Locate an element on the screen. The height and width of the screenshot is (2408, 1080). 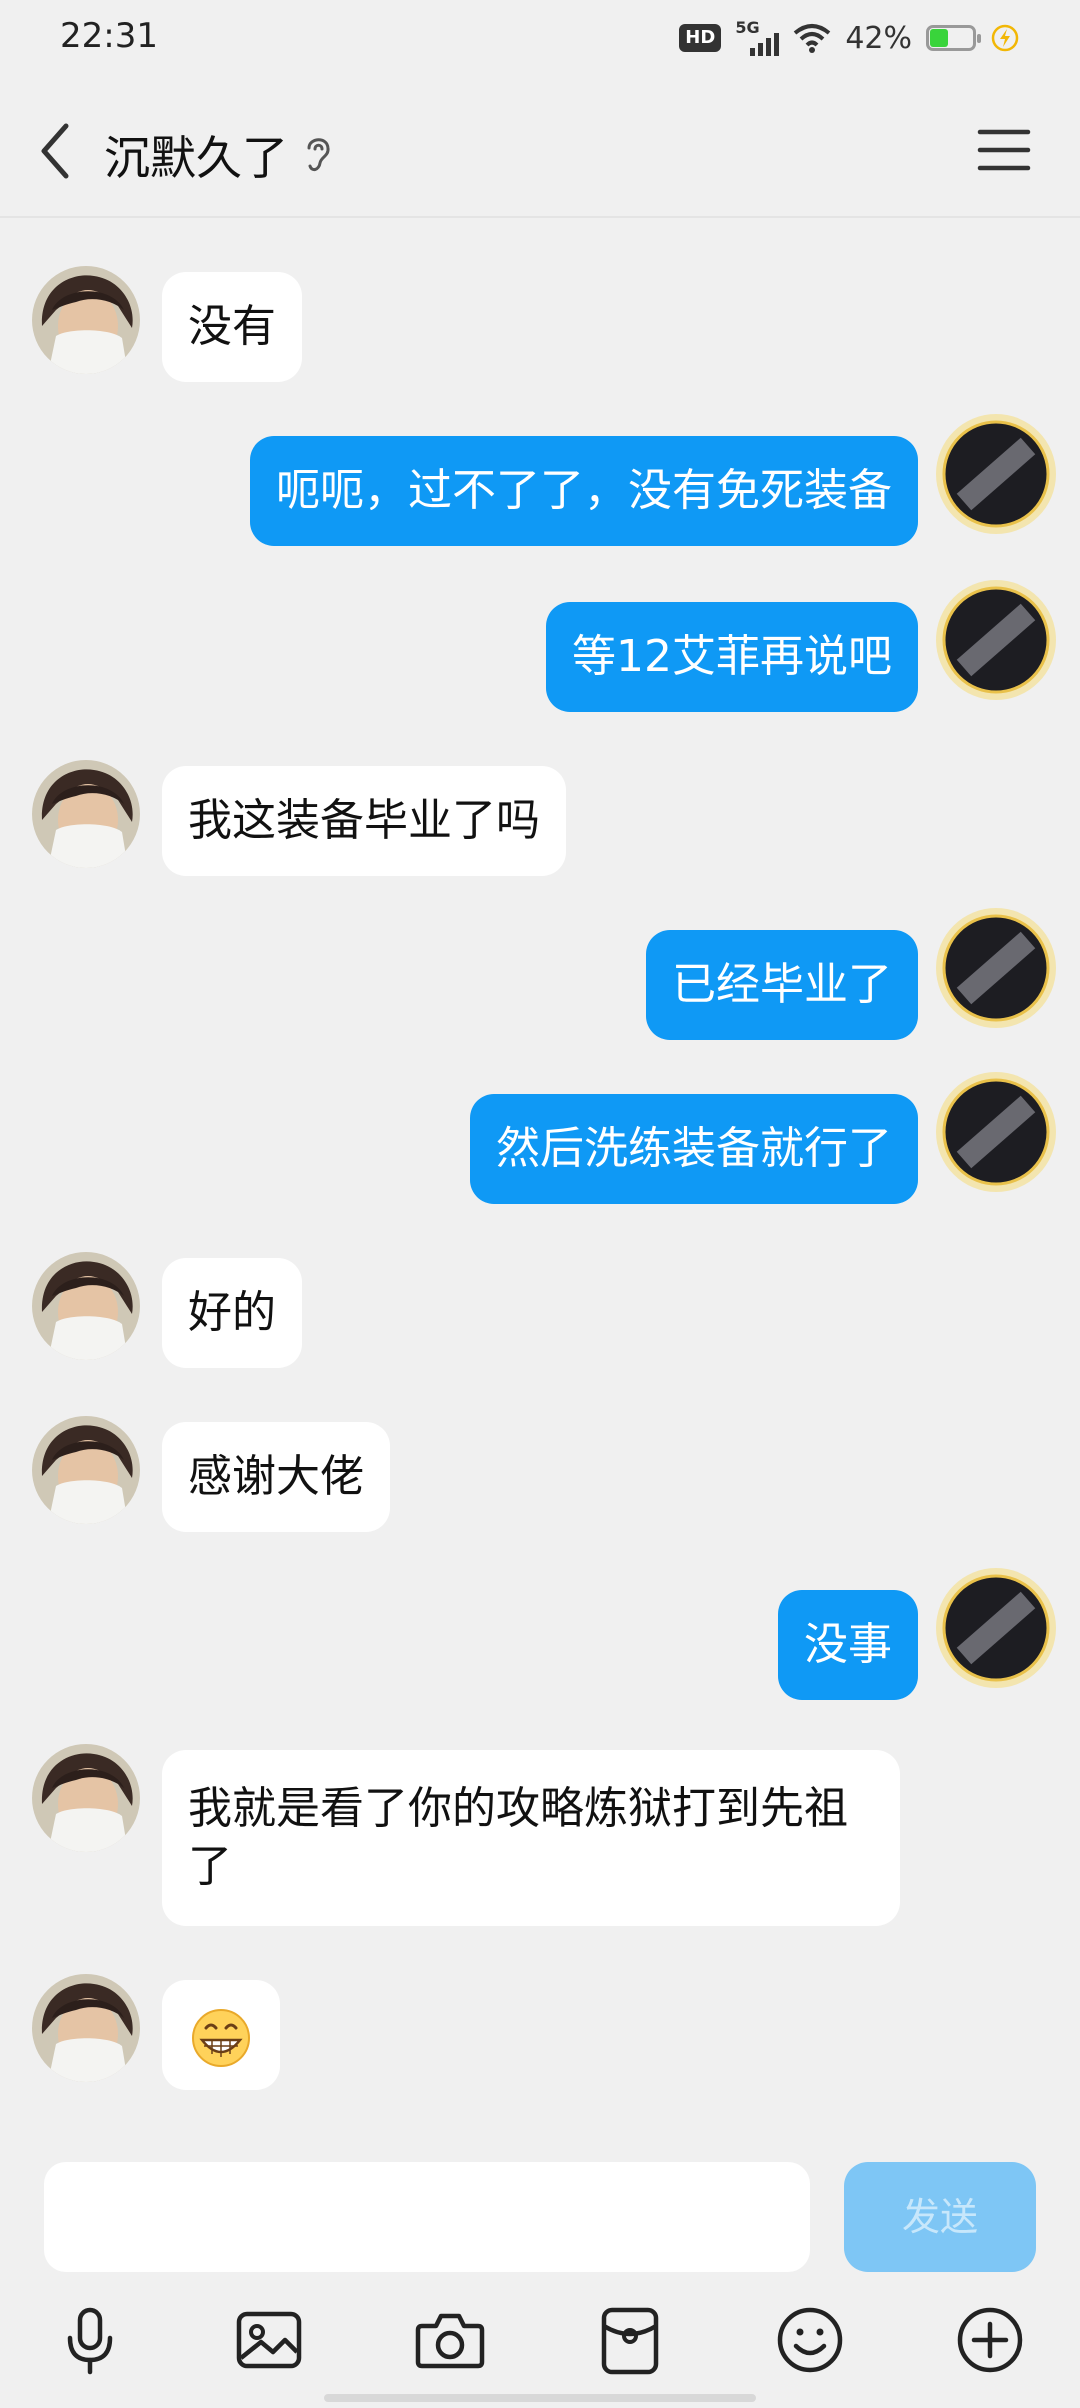
battery-percent: 42% is located at coordinates (878, 38).